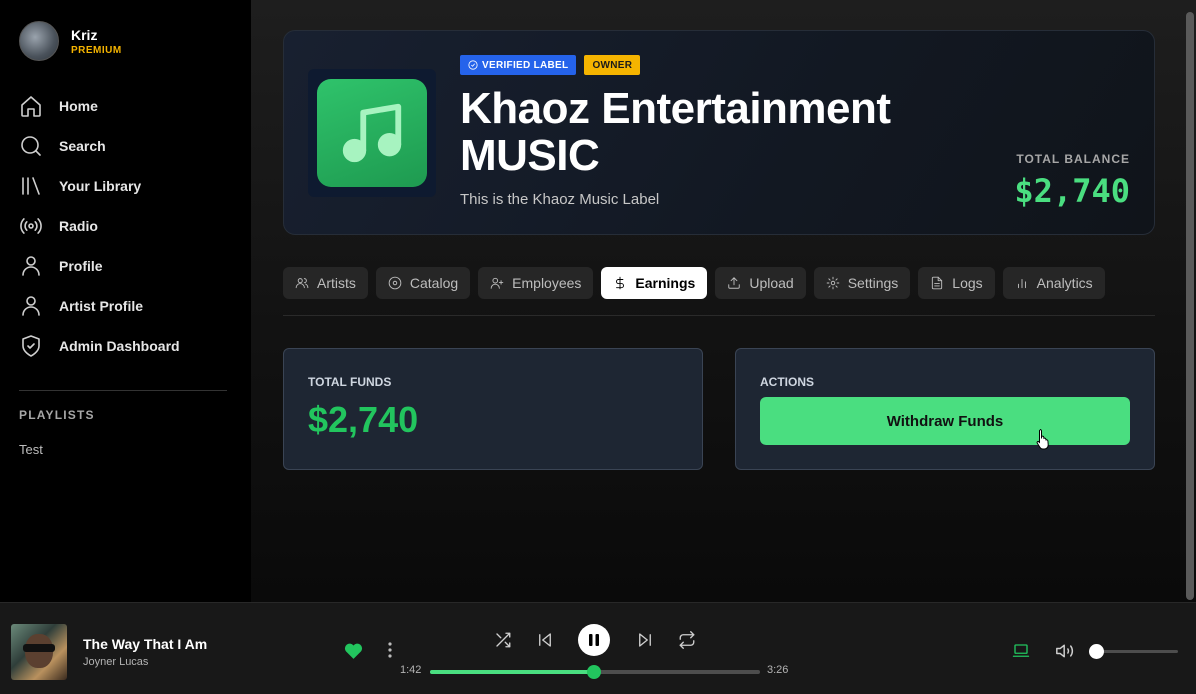  I want to click on music-note-icon, so click(372, 133).